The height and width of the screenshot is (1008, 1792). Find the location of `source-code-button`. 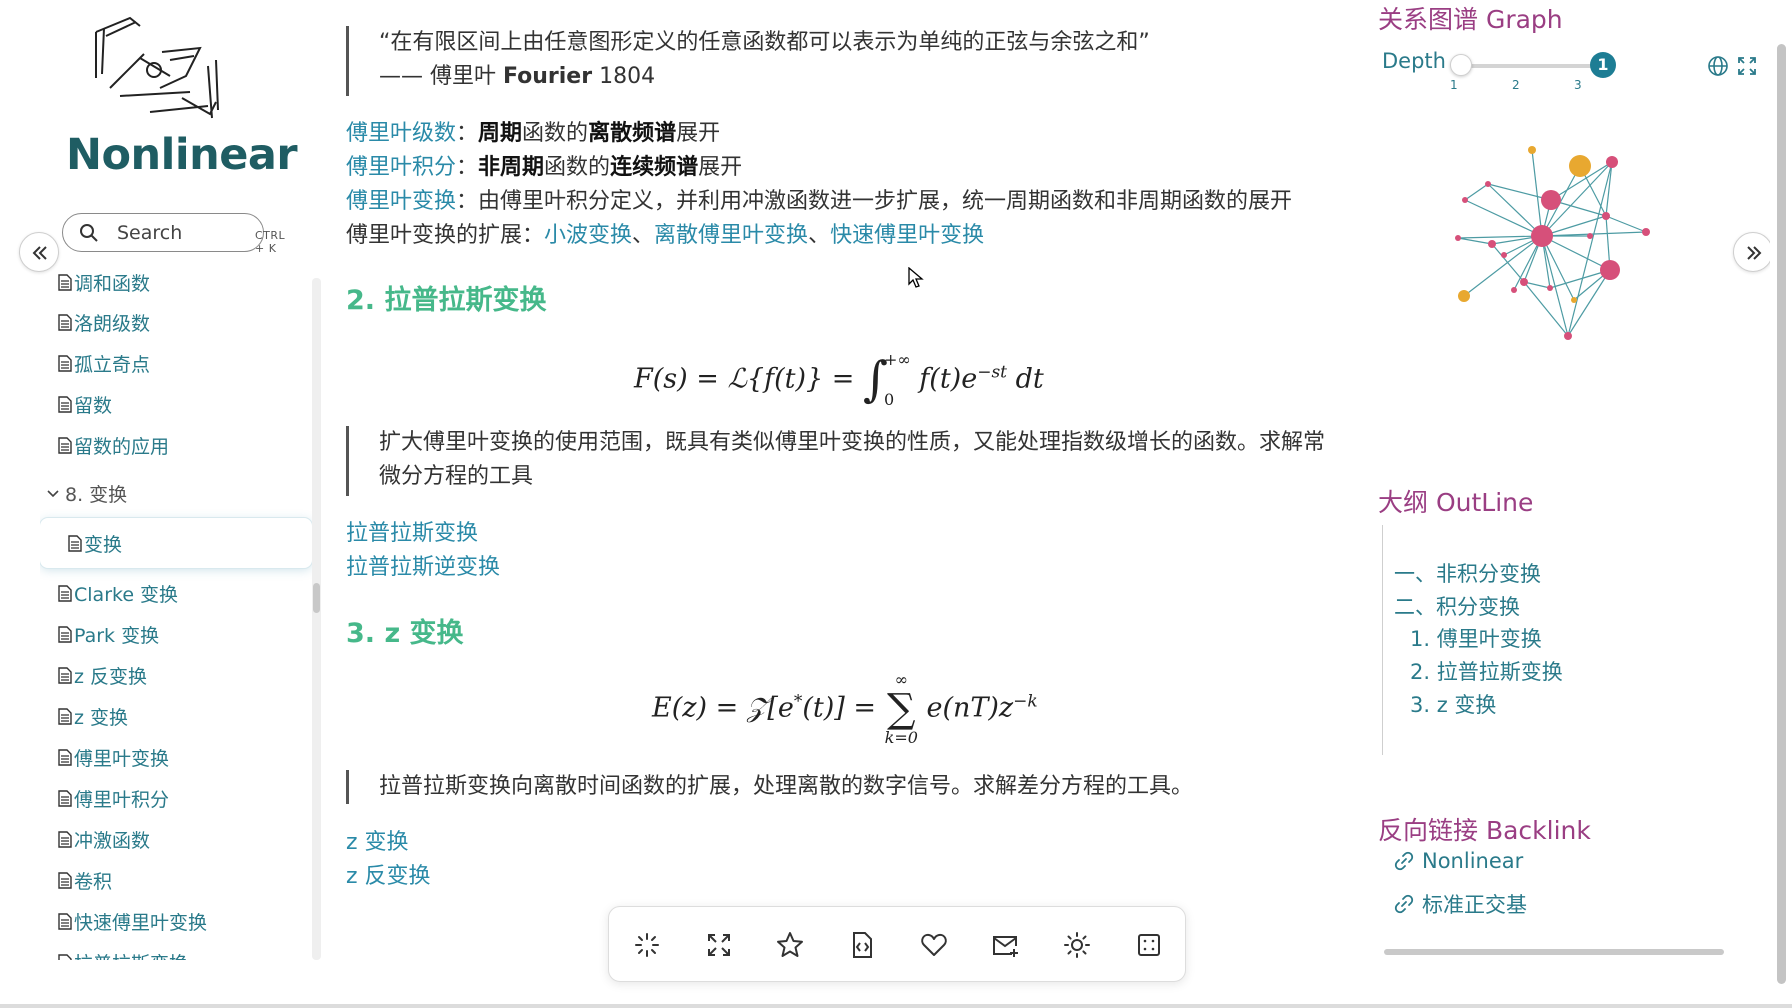

source-code-button is located at coordinates (862, 945).